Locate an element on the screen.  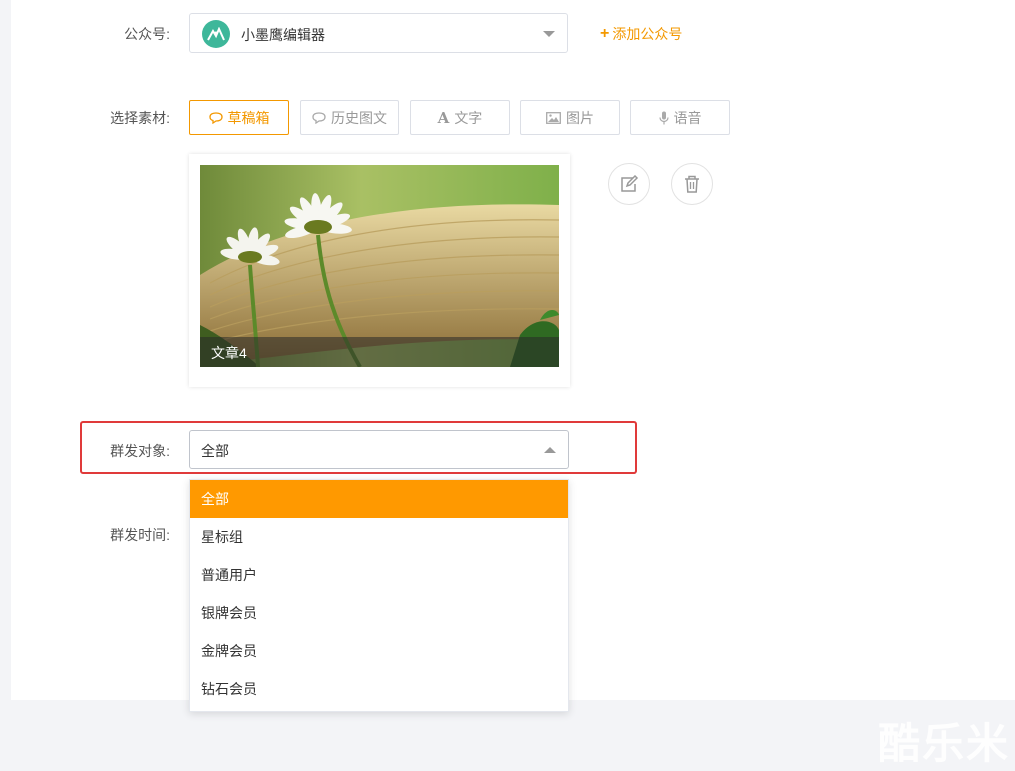
chevron-up-icon is located at coordinates (550, 450).